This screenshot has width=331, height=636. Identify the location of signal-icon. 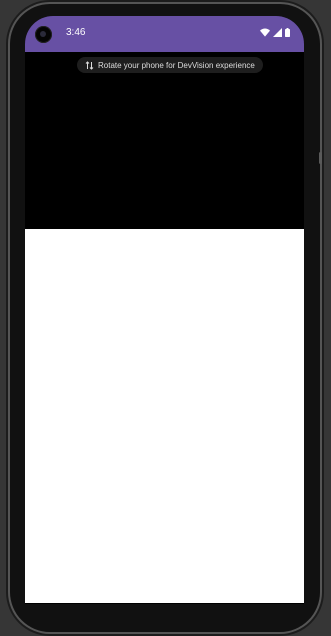
(277, 32).